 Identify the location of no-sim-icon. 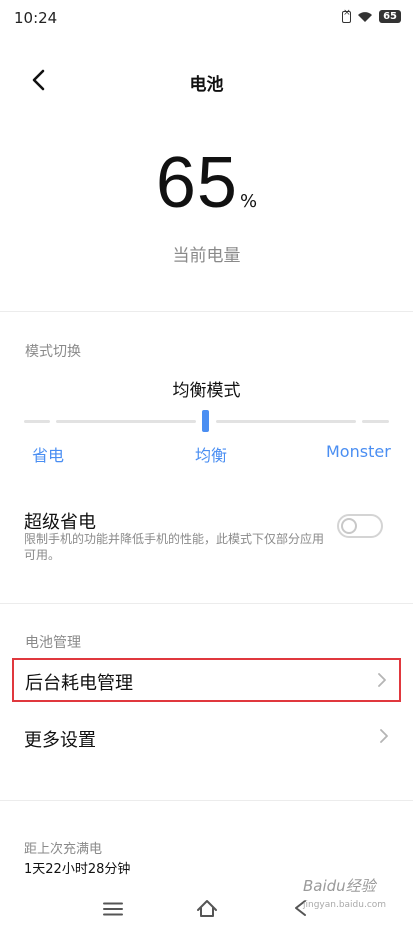
(347, 15).